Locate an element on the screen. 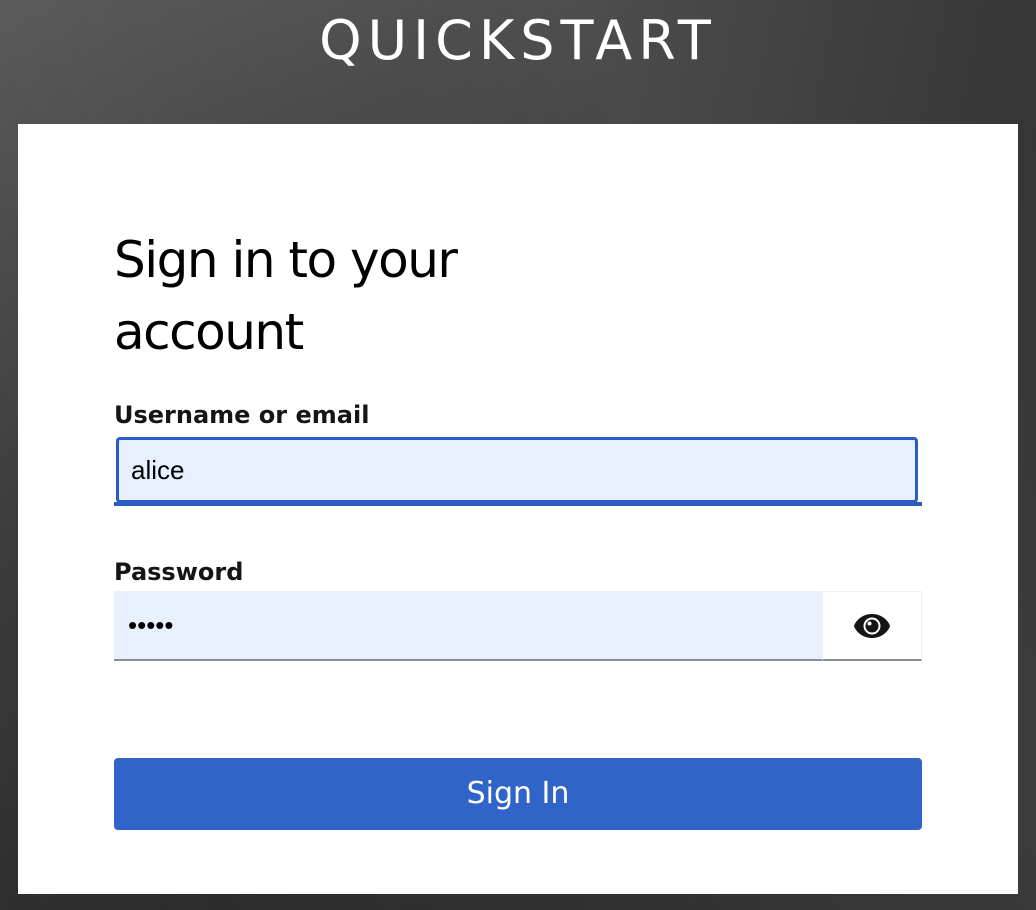 This screenshot has height=910, width=1036. brand-title: QUICKSTART is located at coordinates (518, 40).